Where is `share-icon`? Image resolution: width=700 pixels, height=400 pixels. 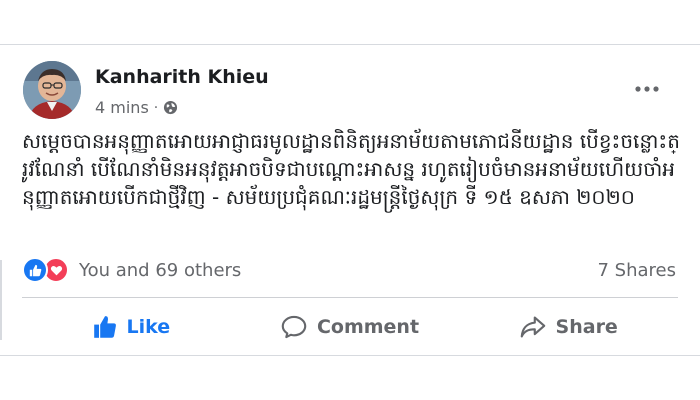 share-icon is located at coordinates (533, 327).